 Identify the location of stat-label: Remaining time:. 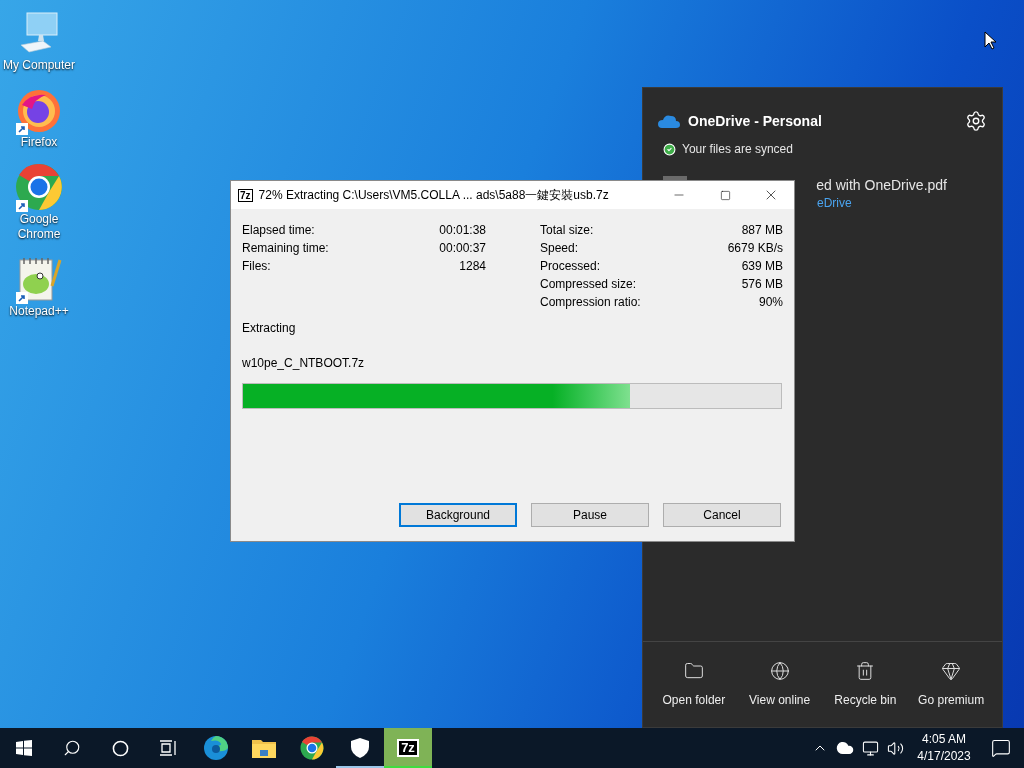
(285, 248).